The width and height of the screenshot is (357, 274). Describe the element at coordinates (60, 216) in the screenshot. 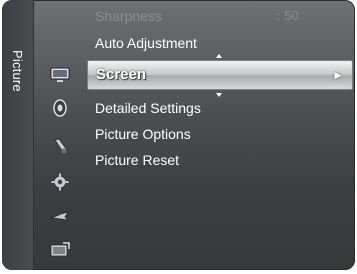

I see `input-icon` at that location.